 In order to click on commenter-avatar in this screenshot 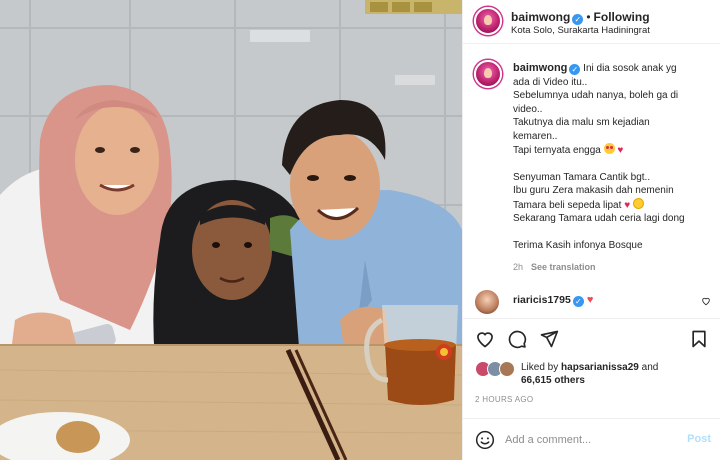, I will do `click(487, 302)`.